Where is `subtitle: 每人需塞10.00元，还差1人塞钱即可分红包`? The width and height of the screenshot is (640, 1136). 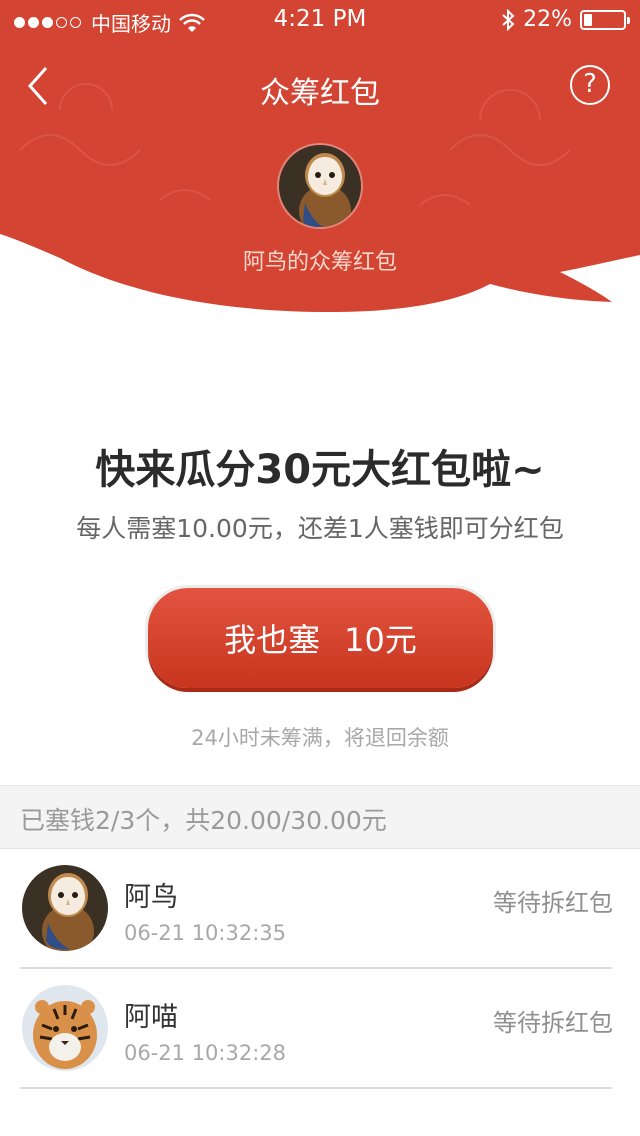 subtitle: 每人需塞10.00元，还差1人塞钱即可分红包 is located at coordinates (320, 528).